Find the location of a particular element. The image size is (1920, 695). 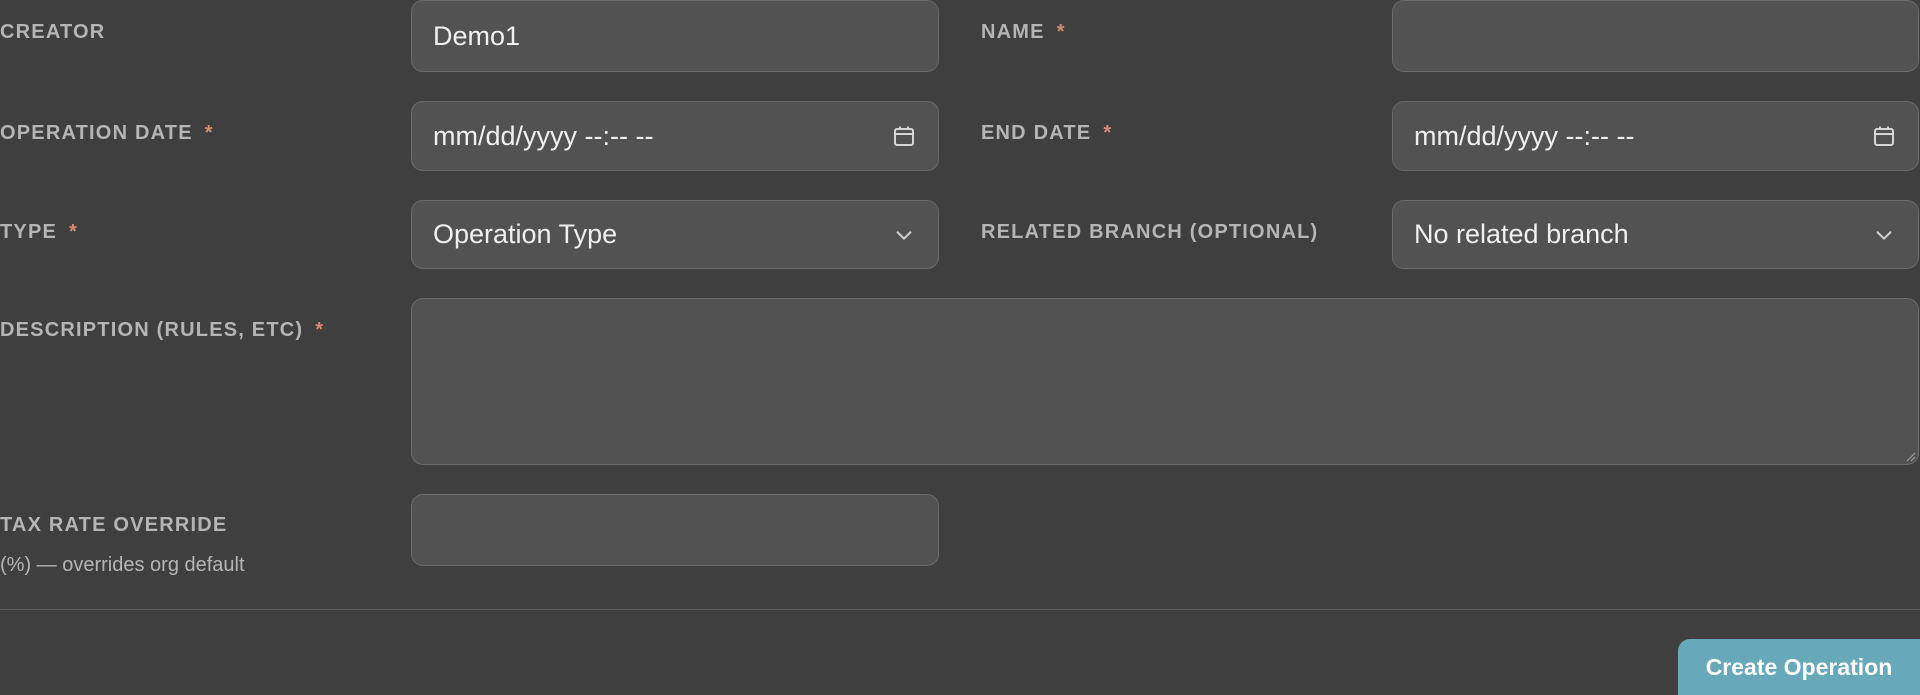

end-date-field: mm/dd/yyyy --:-- -- is located at coordinates (1655, 136).